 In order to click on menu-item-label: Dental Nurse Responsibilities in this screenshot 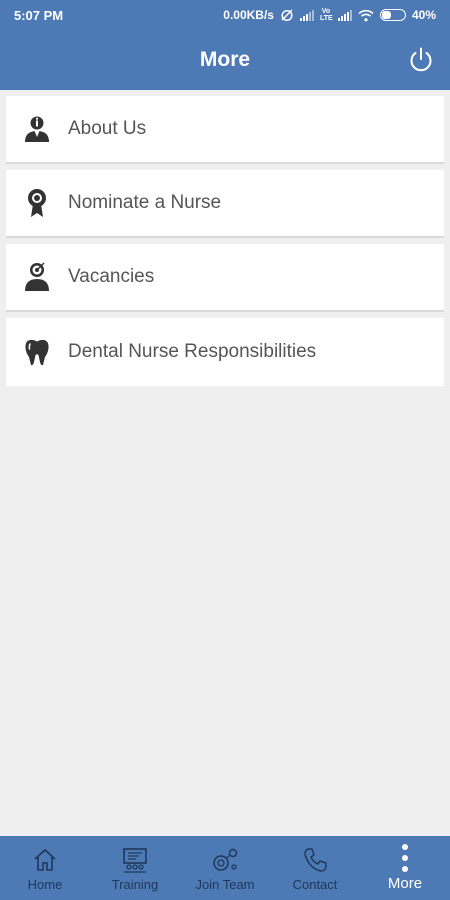, I will do `click(192, 351)`.